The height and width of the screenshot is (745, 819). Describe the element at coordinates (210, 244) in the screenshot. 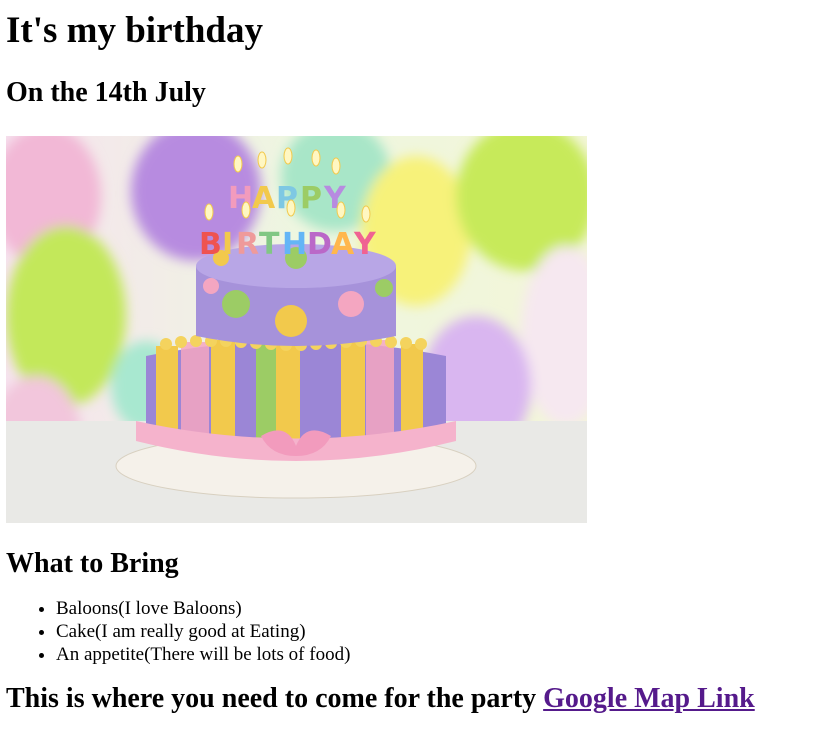

I see `svg-text: B` at that location.